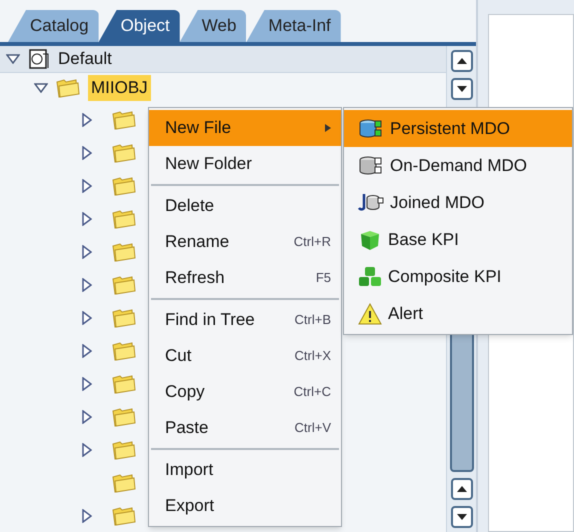  I want to click on tree-label: MIIOBJ, so click(119, 88).